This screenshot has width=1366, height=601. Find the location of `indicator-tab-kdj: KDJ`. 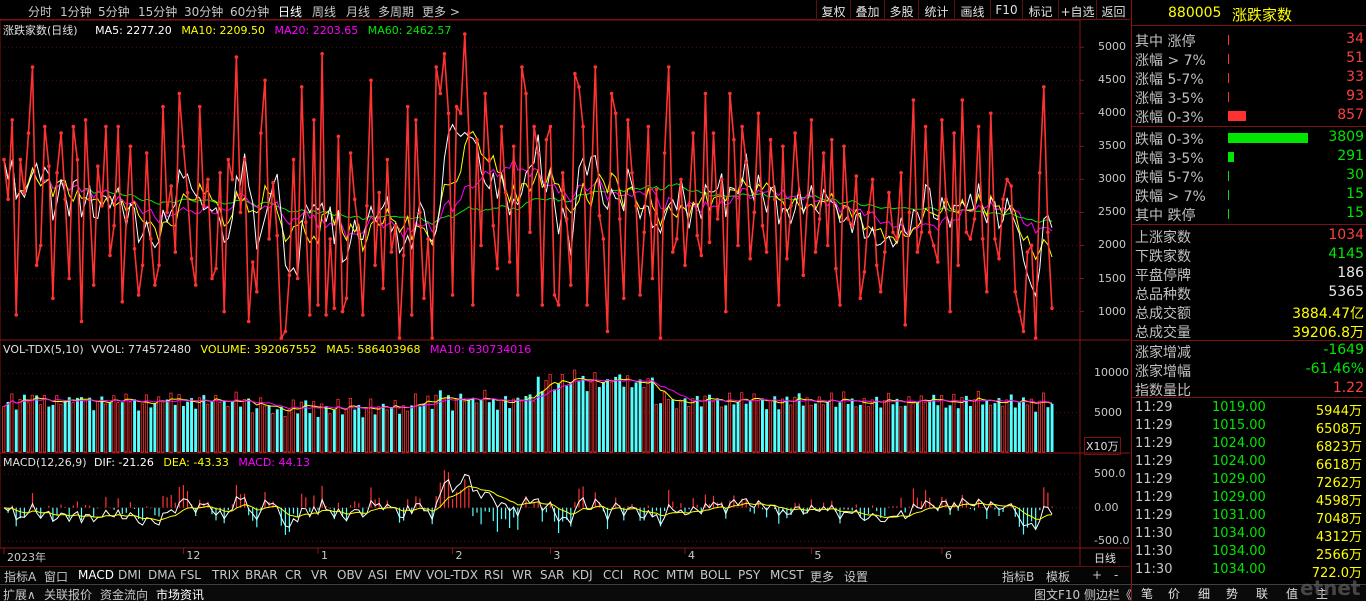

indicator-tab-kdj: KDJ is located at coordinates (582, 575).